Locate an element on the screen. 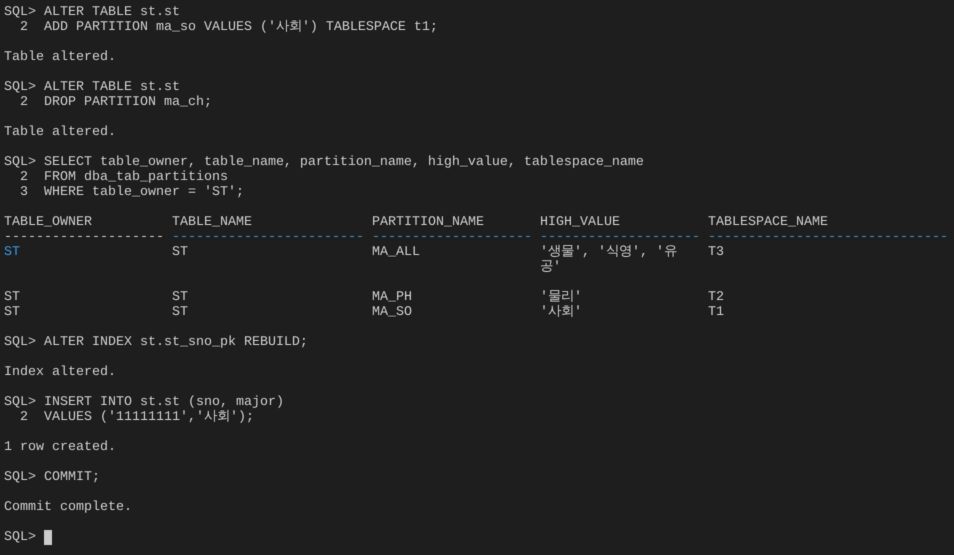 The width and height of the screenshot is (954, 555). terminal-line: SQL> INSERT INTO st.st (sno, major) is located at coordinates (144, 402).